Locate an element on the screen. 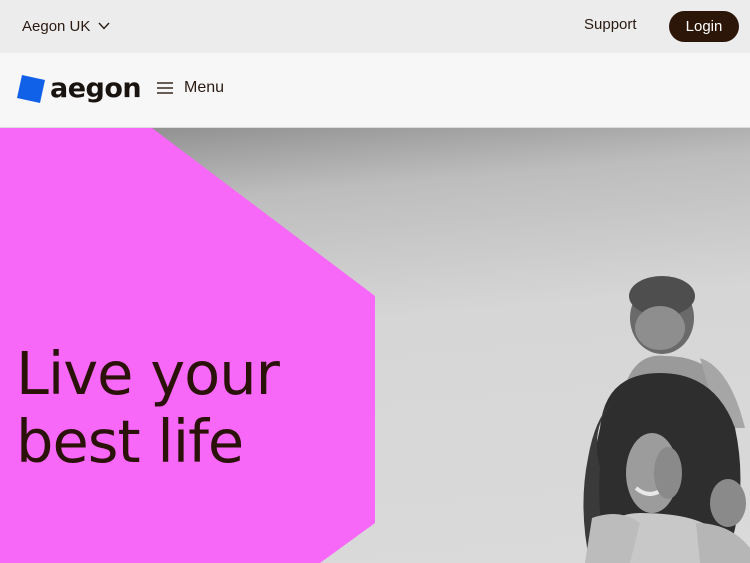 The height and width of the screenshot is (563, 750). chevron-down-icon is located at coordinates (104, 26).